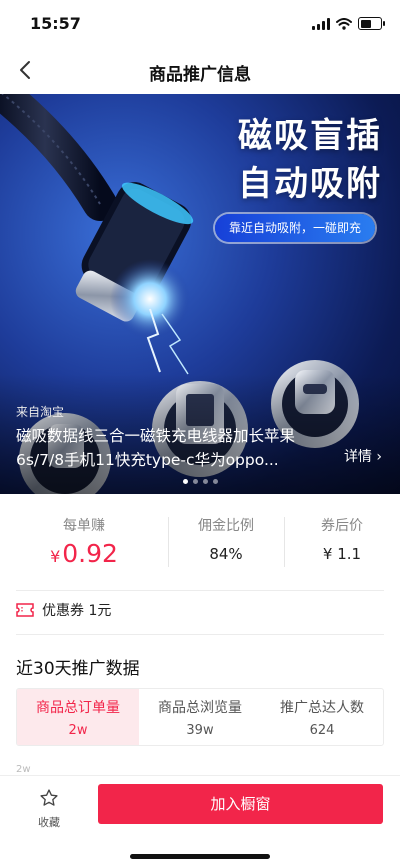 This screenshot has width=400, height=867. I want to click on tab-value: 39w, so click(200, 730).